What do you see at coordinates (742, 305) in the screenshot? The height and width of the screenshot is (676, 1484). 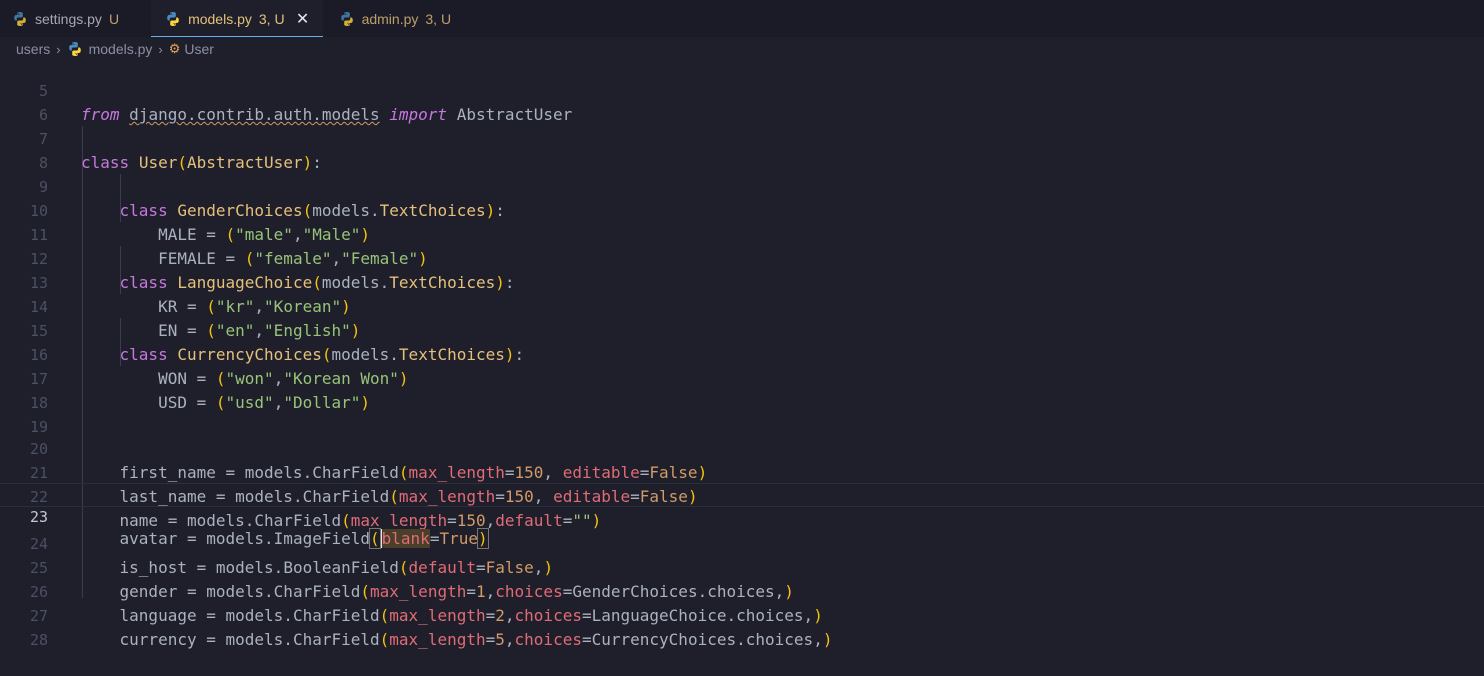 I see `code-line: 14 EN = ("en","English")` at bounding box center [742, 305].